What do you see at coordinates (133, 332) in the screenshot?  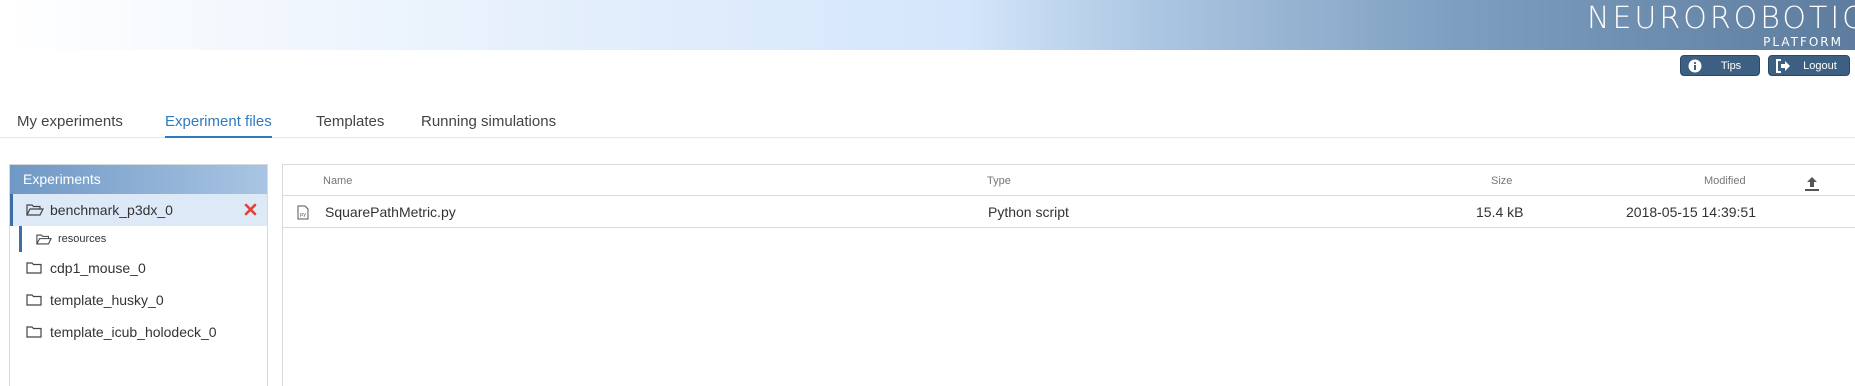 I see `tree-item-label: template_icub_holodeck_0` at bounding box center [133, 332].